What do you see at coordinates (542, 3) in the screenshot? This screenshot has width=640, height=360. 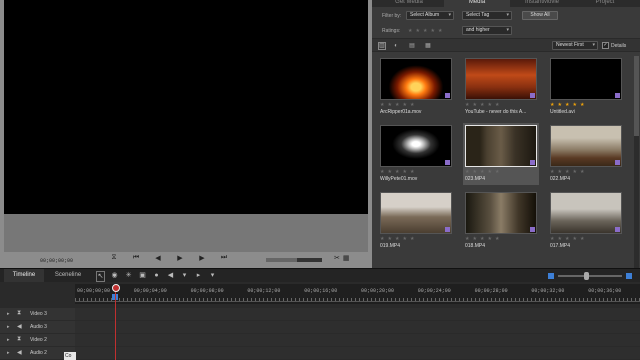 I see `tab-instantmovie: InstantMovie` at bounding box center [542, 3].